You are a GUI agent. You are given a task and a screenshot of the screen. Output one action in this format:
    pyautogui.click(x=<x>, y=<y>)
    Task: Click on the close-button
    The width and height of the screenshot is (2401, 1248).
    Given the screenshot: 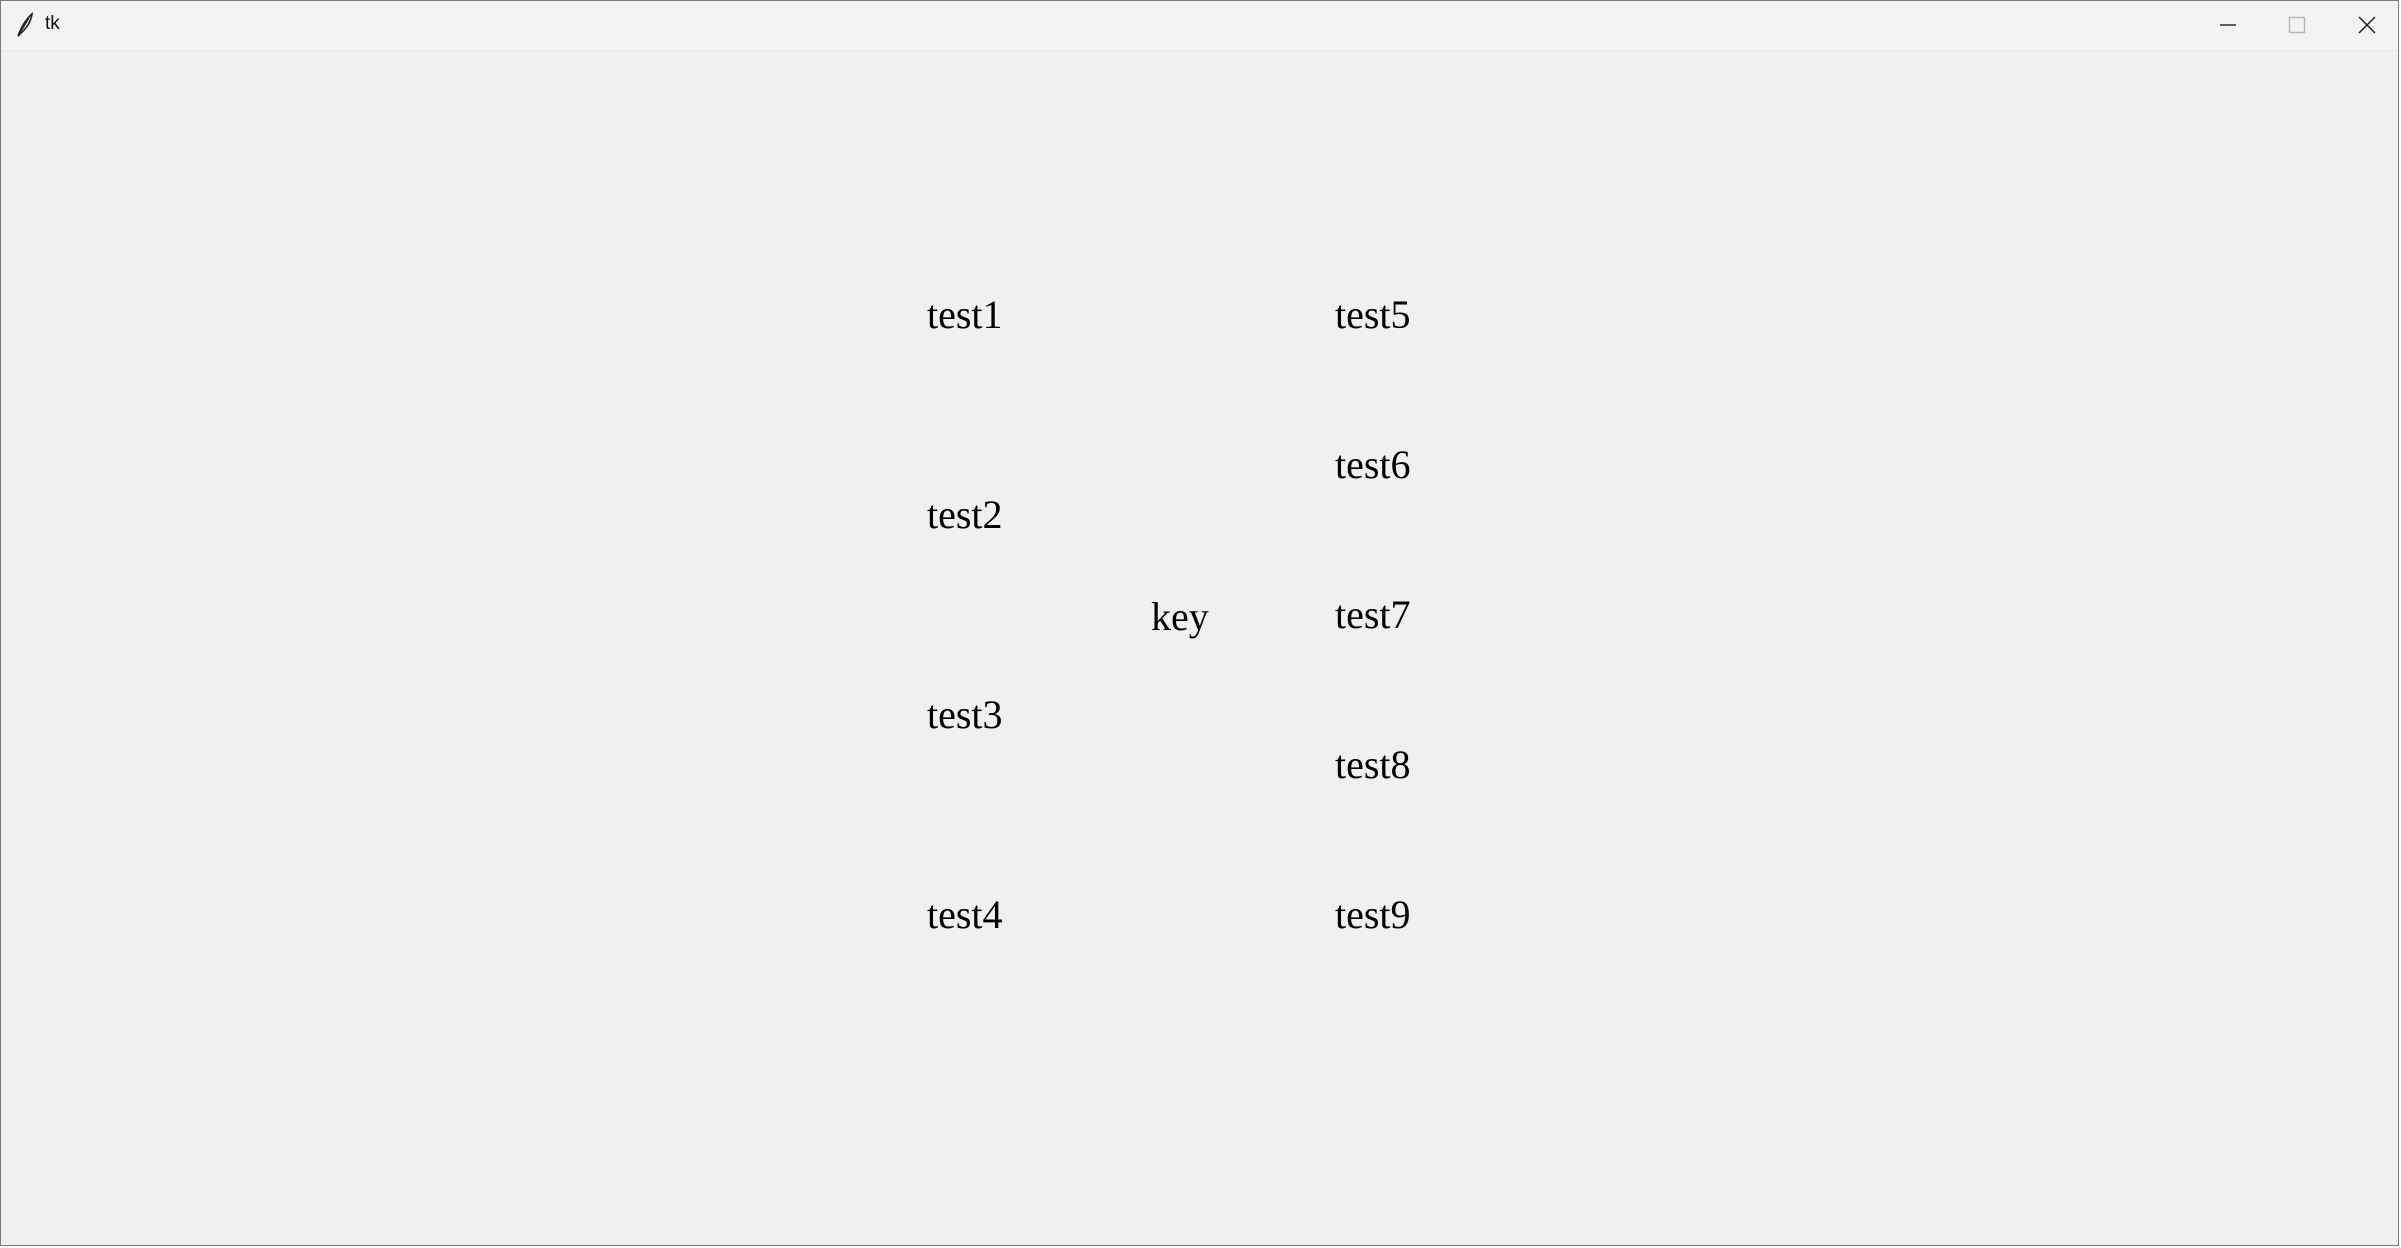 What is the action you would take?
    pyautogui.click(x=2367, y=25)
    